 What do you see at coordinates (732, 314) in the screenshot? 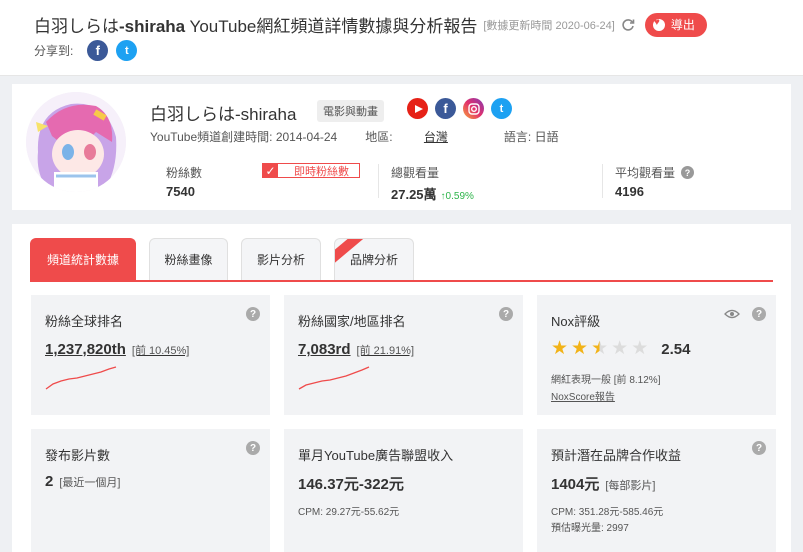
I see `eye-icon` at bounding box center [732, 314].